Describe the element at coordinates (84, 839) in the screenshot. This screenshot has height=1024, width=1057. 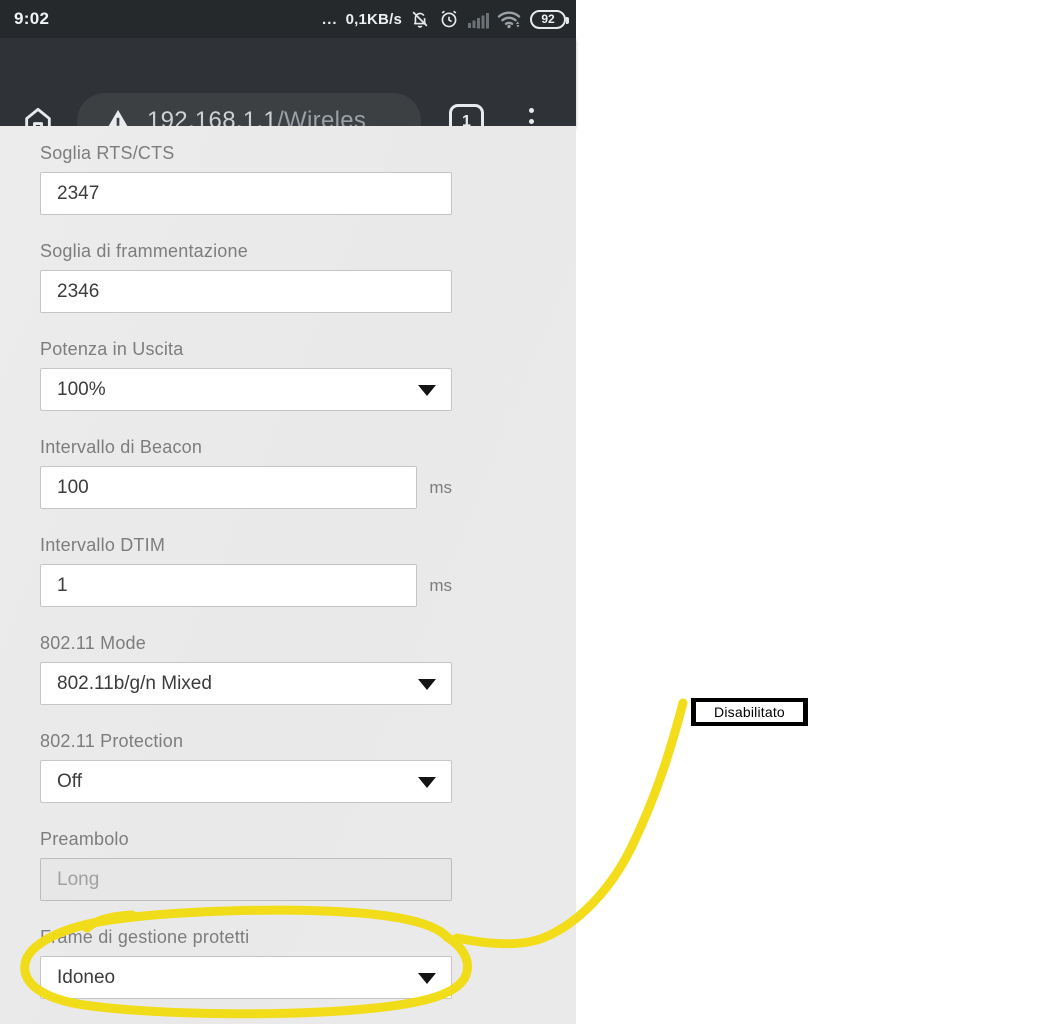
I see `field-label: Preambolo` at that location.